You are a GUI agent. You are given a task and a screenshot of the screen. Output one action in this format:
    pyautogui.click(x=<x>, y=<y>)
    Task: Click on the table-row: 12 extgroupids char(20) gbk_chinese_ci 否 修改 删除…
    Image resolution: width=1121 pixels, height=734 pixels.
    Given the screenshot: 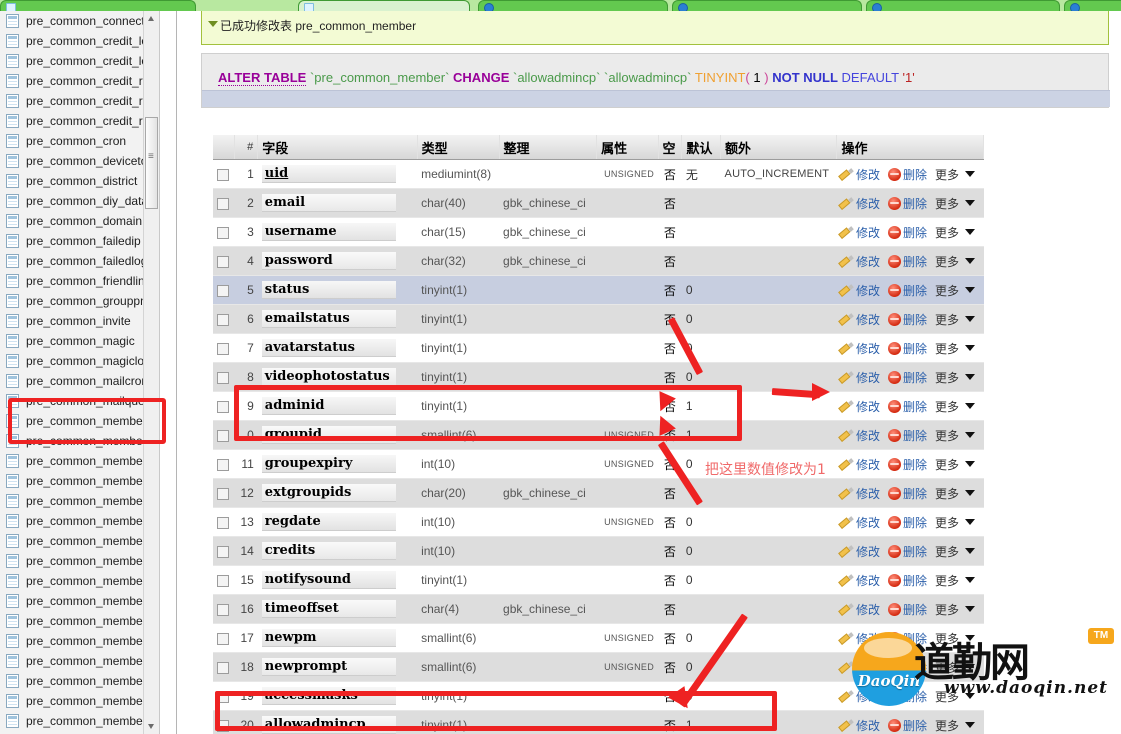 What is the action you would take?
    pyautogui.click(x=598, y=493)
    